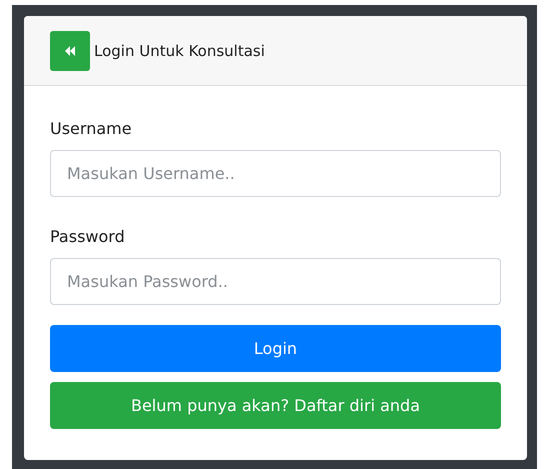 Image resolution: width=548 pixels, height=469 pixels. Describe the element at coordinates (91, 128) in the screenshot. I see `field-label: Username` at that location.